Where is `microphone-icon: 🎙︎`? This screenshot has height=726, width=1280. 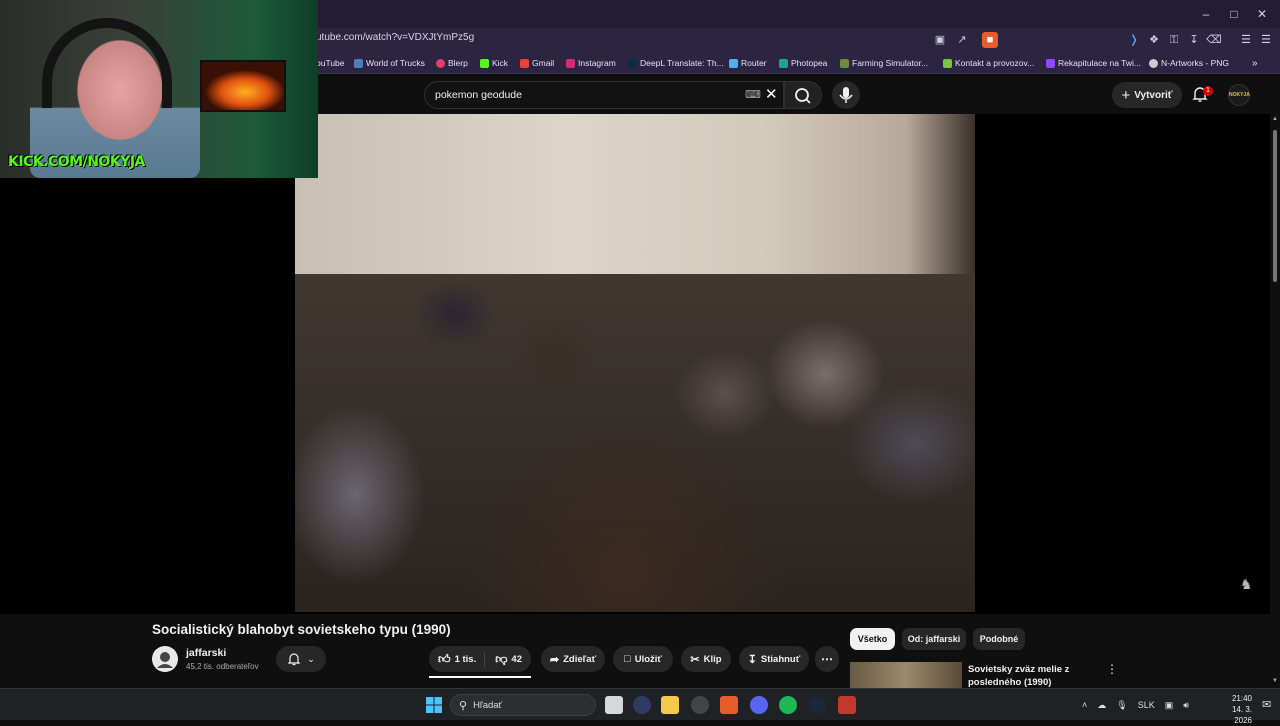
microphone-icon: 🎙︎ is located at coordinates (1121, 705).